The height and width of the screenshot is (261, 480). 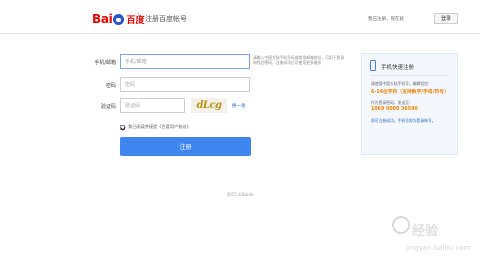 What do you see at coordinates (185, 61) in the screenshot?
I see `phone-input: 手机/邮箱` at bounding box center [185, 61].